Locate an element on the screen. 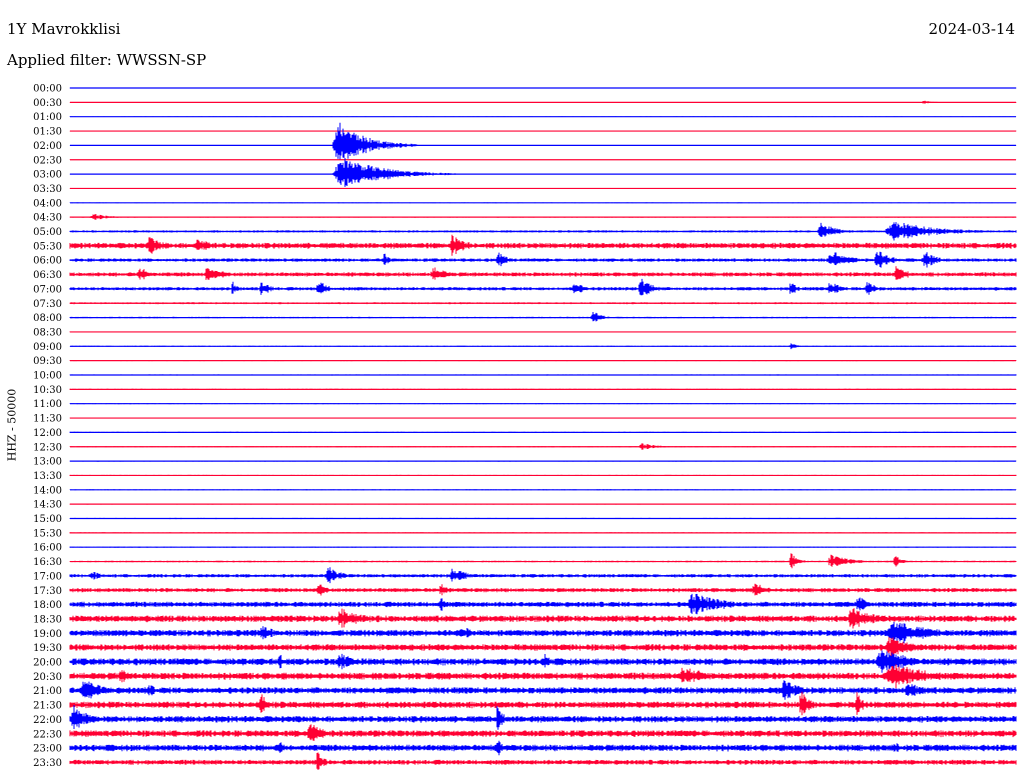 Image resolution: width=1024 pixels, height=780 pixels. row-label-0400: 04:00 is located at coordinates (47, 203).